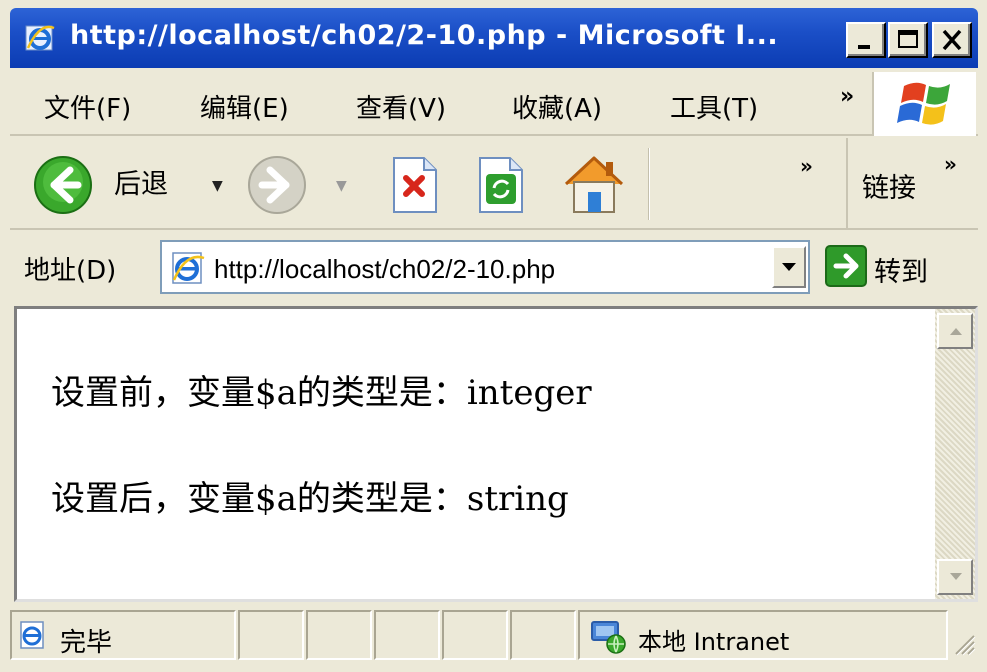  I want to click on windows-logo, so click(924, 104).